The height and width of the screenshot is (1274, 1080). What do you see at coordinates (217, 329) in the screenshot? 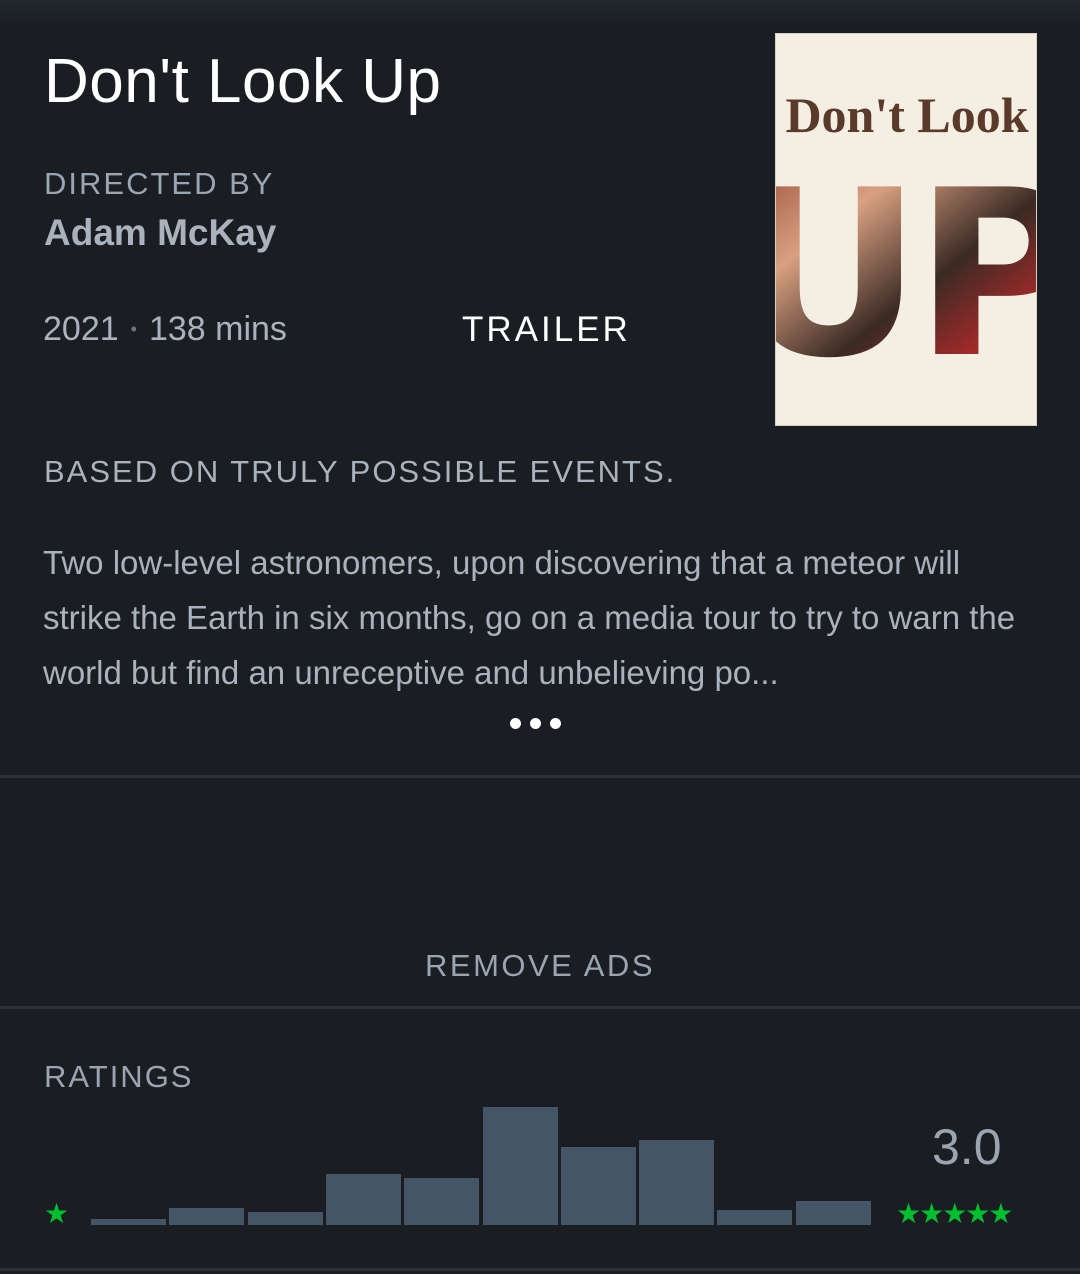
I see `runtime: 138 mins` at bounding box center [217, 329].